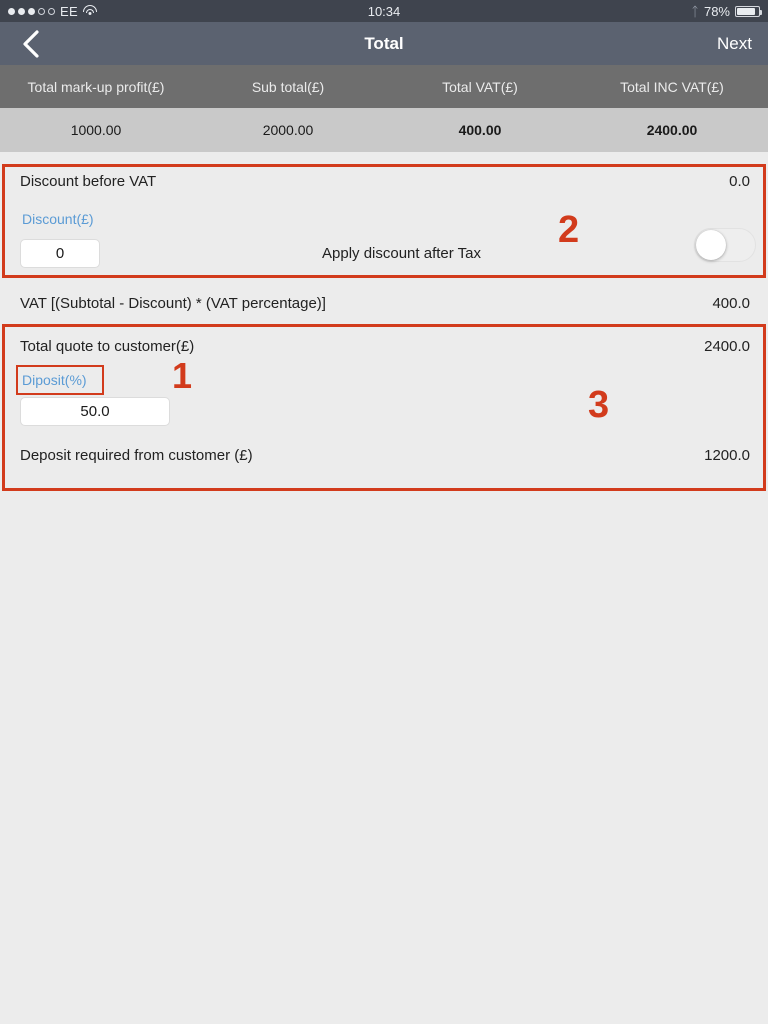  What do you see at coordinates (107, 346) in the screenshot?
I see `total-quote-label: Total quote to customer(£)` at bounding box center [107, 346].